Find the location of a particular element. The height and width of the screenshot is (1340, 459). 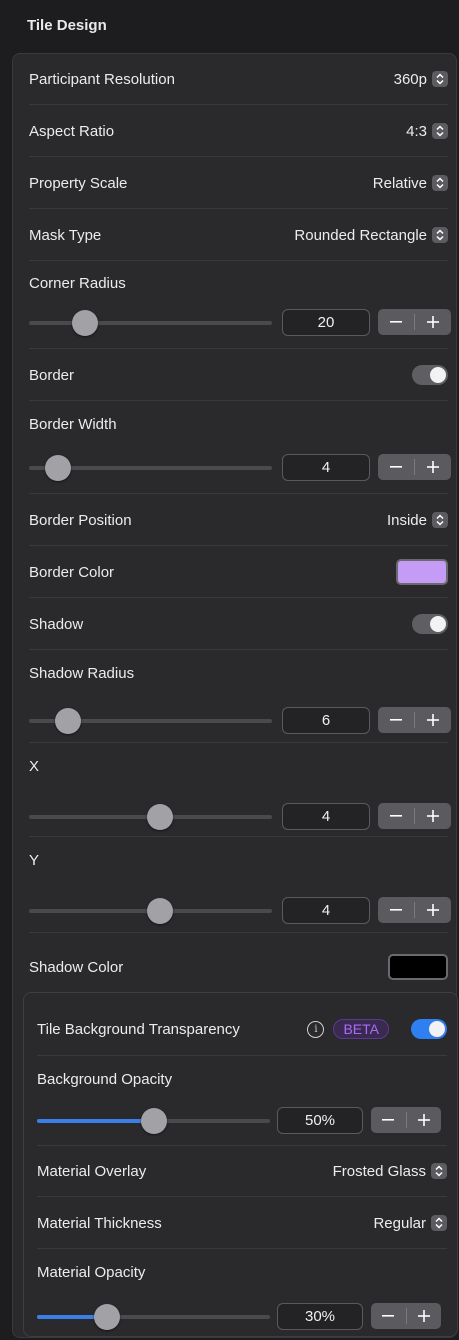

section-header: Tile Design is located at coordinates (229, 26).